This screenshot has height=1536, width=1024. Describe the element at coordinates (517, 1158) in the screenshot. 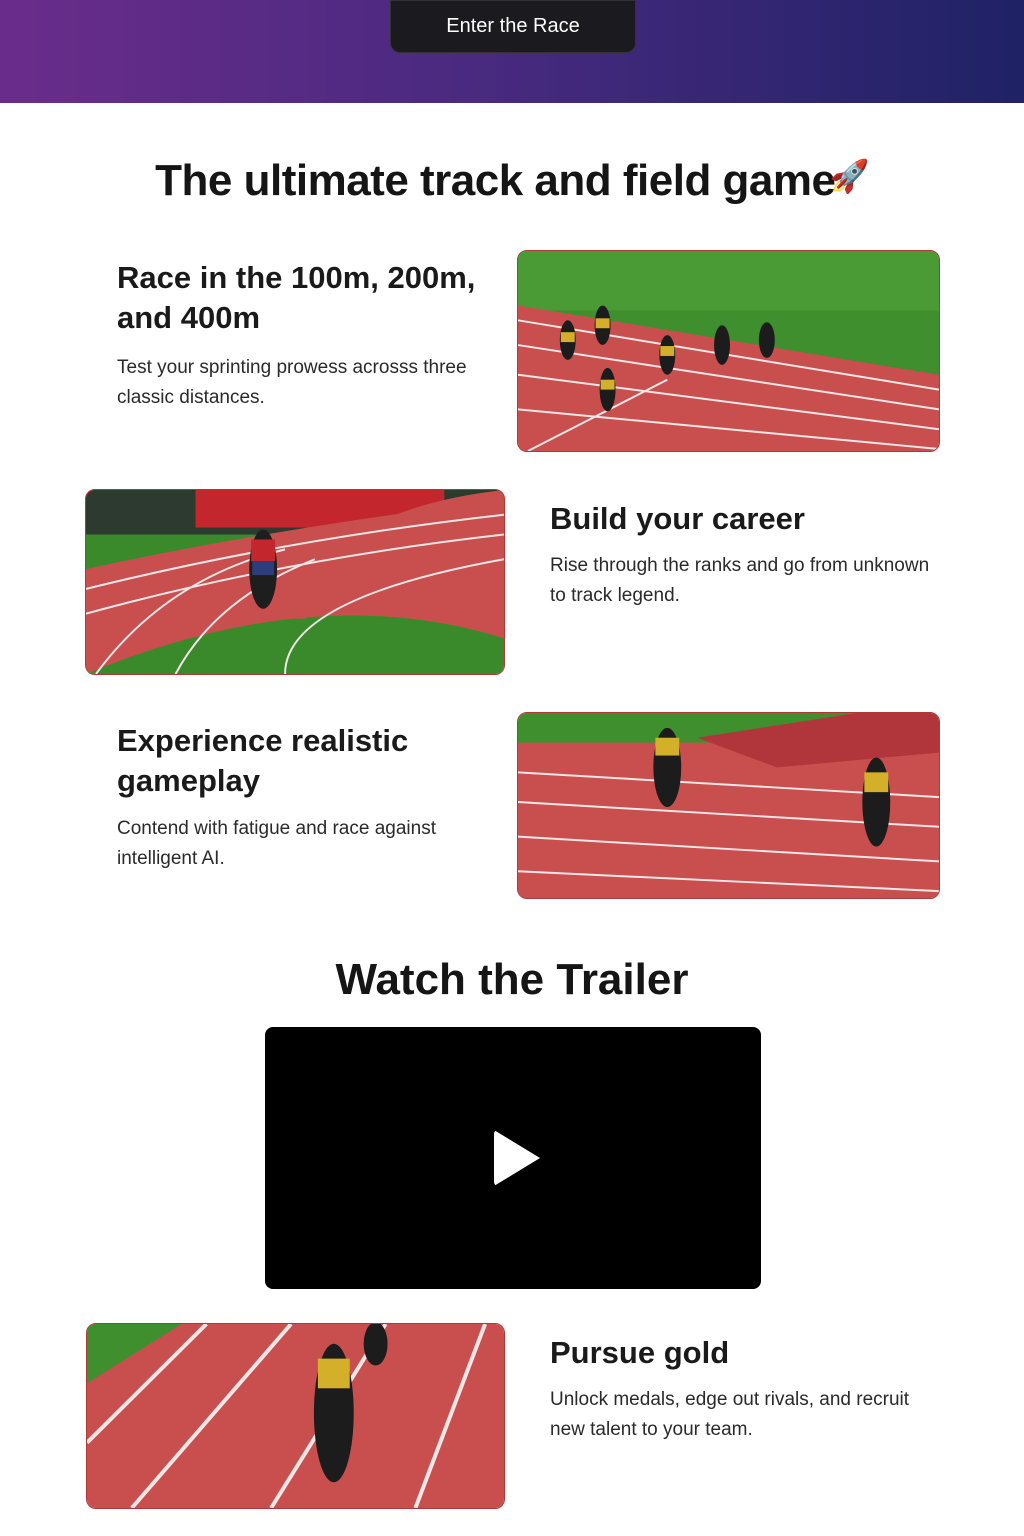

I see `play-icon` at that location.